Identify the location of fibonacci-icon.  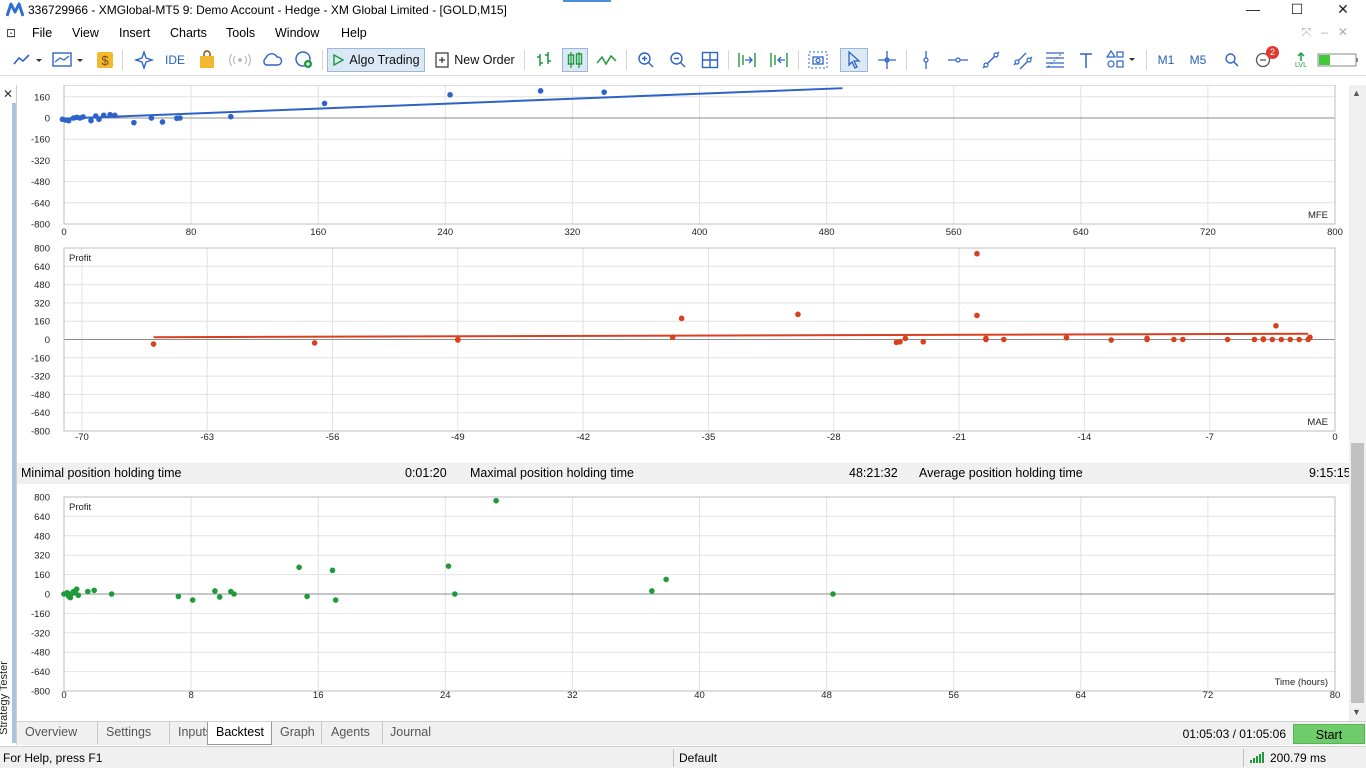
(1055, 60).